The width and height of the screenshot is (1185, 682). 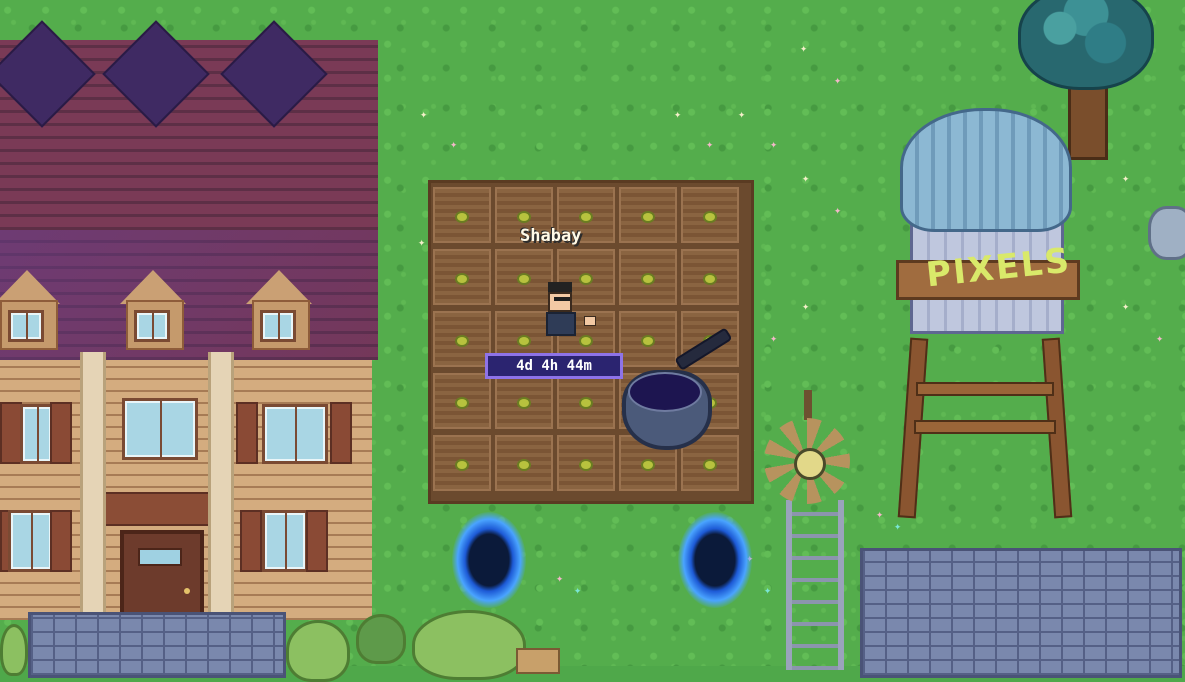 What do you see at coordinates (158, 509) in the screenshot?
I see `balcony` at bounding box center [158, 509].